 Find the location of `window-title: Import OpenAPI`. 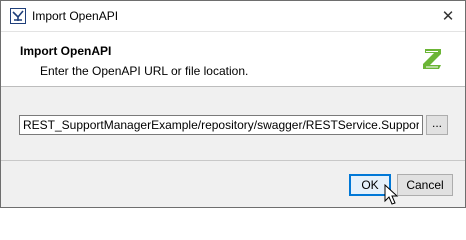

window-title: Import OpenAPI is located at coordinates (75, 16).